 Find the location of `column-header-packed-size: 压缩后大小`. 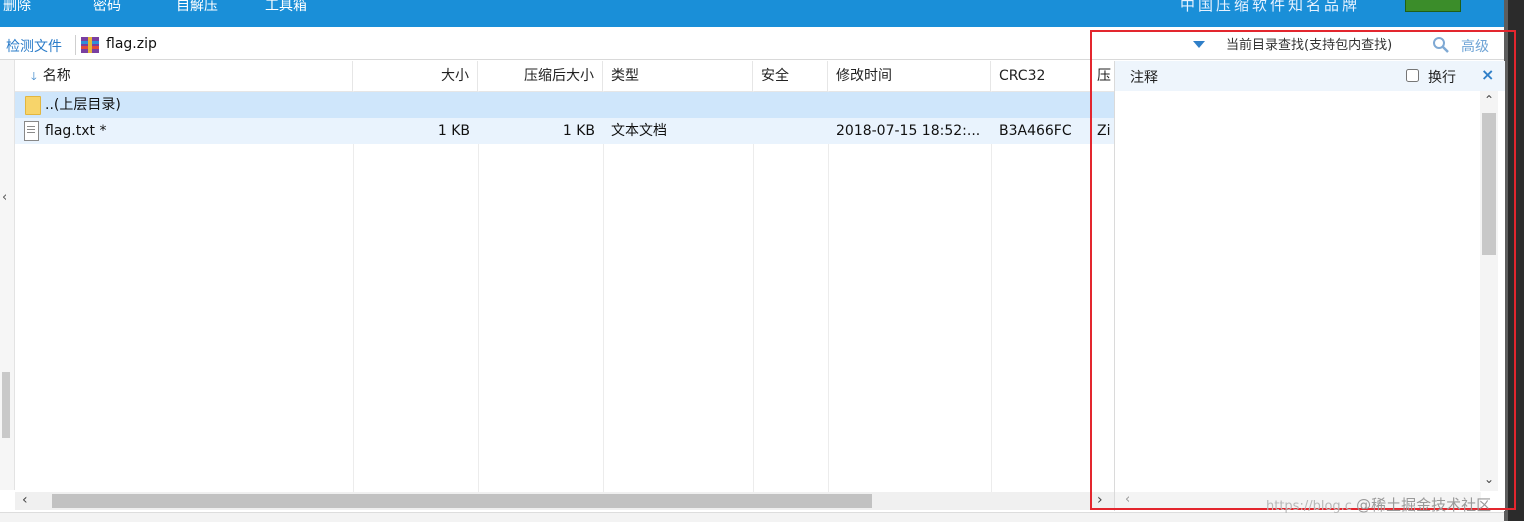

column-header-packed-size: 压缩后大小 is located at coordinates (540, 76).